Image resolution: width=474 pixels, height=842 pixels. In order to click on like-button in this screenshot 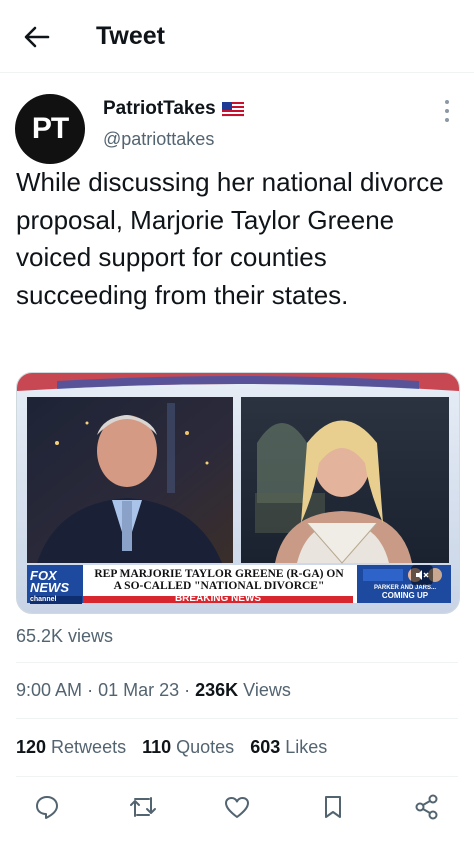, I will do `click(237, 807)`.